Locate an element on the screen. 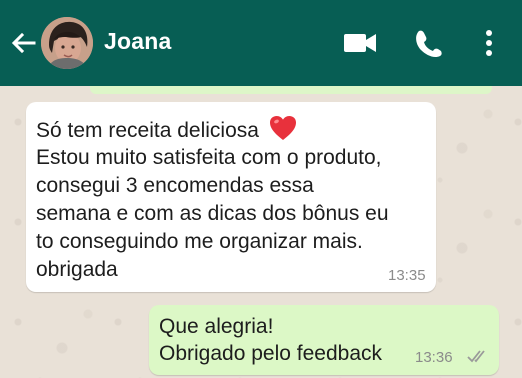  message-time: 13:35 is located at coordinates (407, 275).